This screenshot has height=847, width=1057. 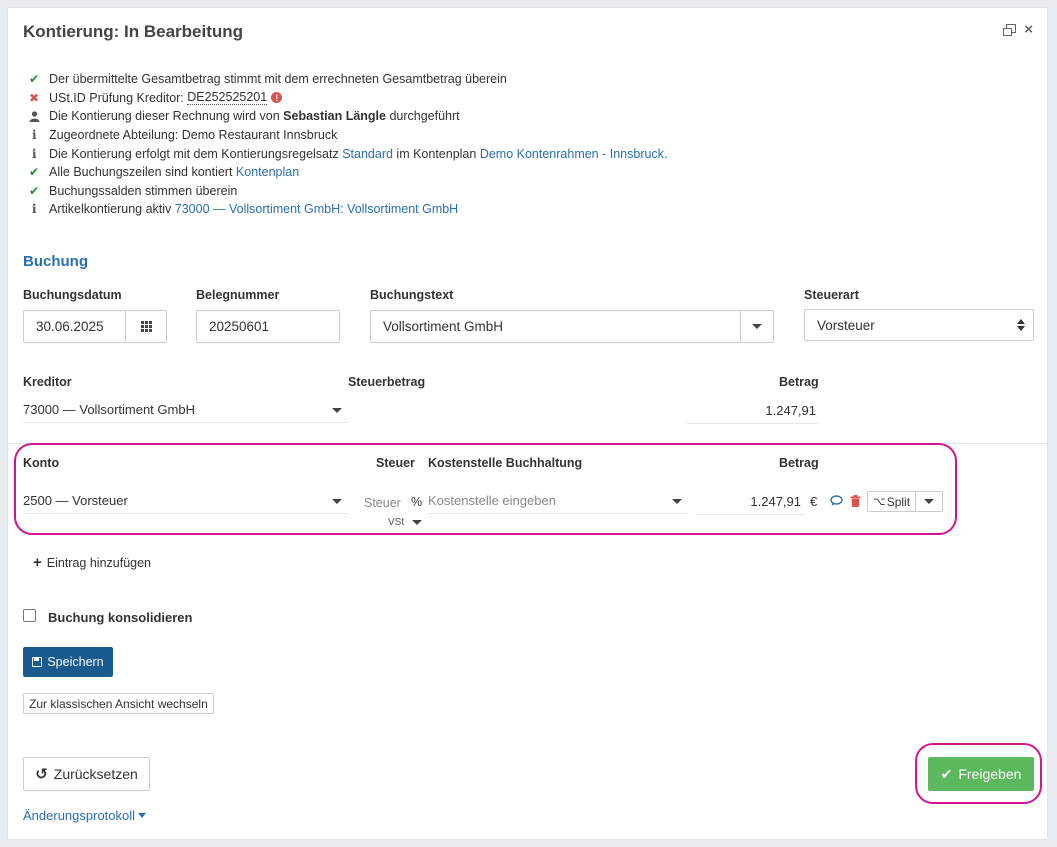 I want to click on section-title-booking: Buchung, so click(x=55, y=261).